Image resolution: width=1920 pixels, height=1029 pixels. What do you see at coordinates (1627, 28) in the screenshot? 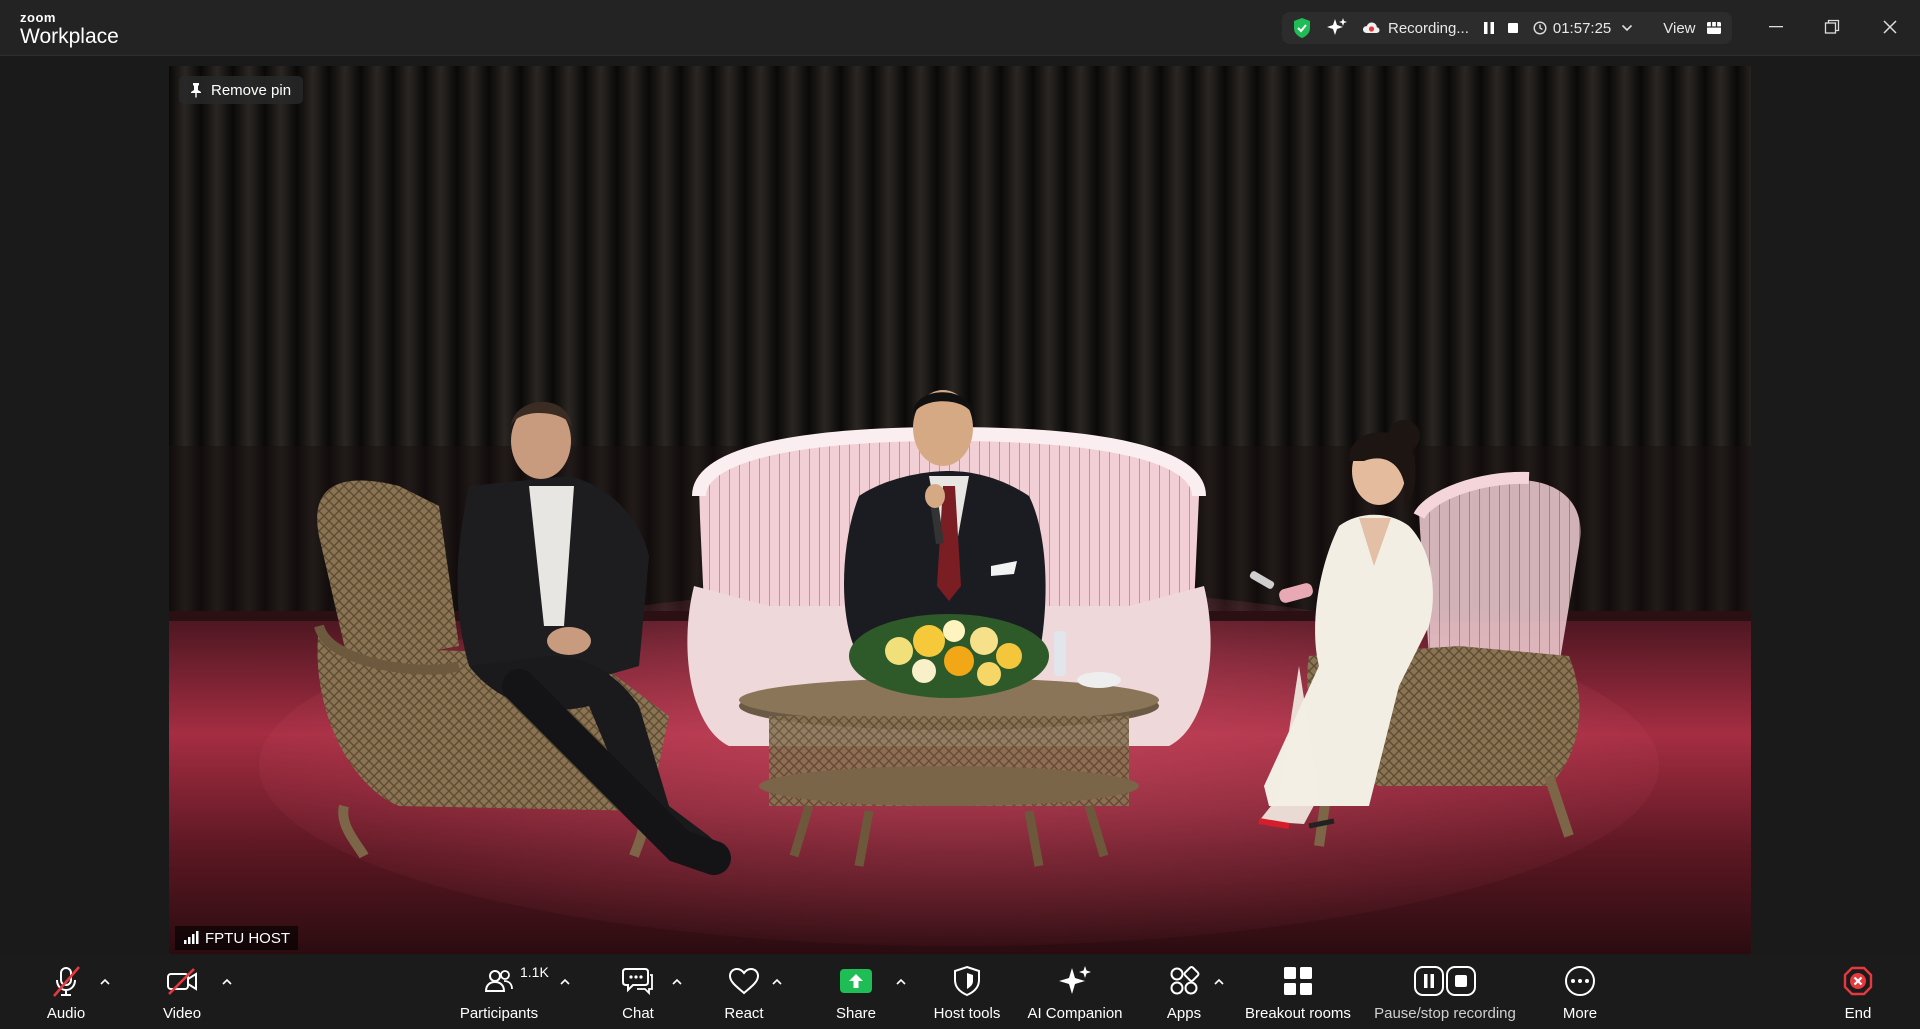
I see `chevron-down-icon` at bounding box center [1627, 28].